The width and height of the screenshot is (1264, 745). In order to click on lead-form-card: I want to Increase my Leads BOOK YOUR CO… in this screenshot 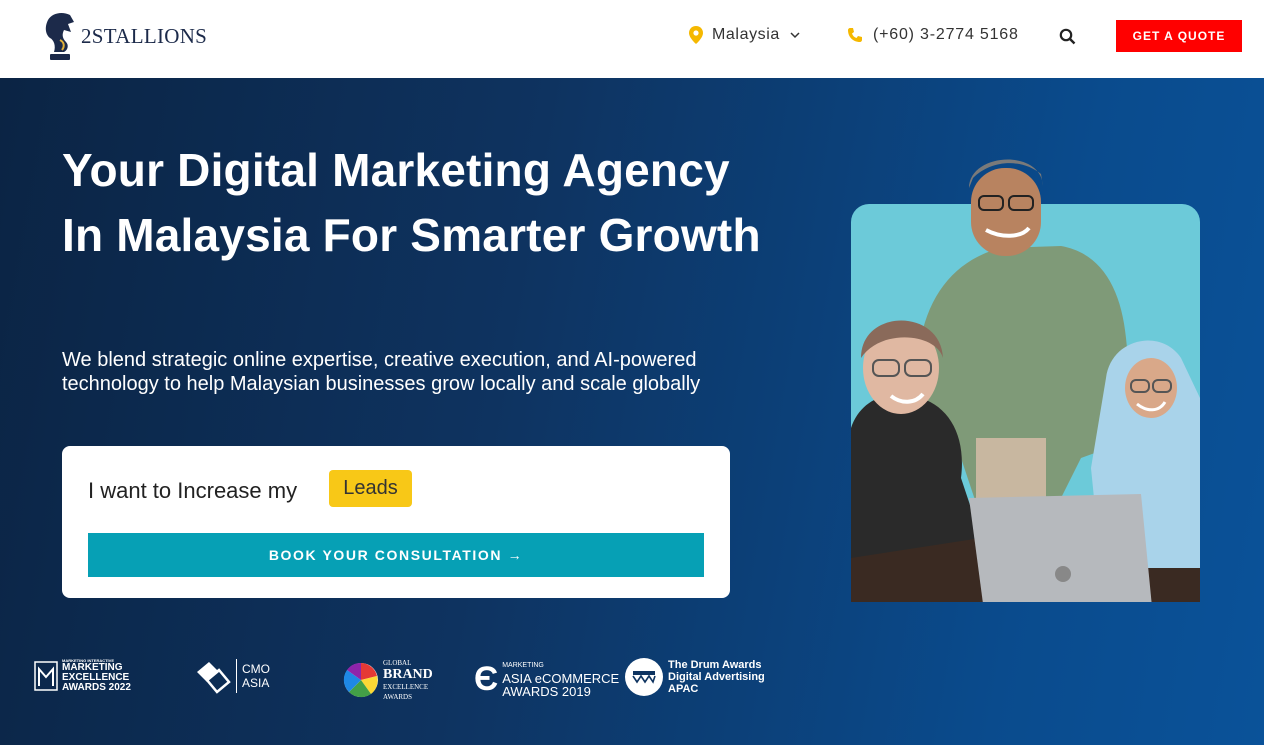, I will do `click(396, 522)`.